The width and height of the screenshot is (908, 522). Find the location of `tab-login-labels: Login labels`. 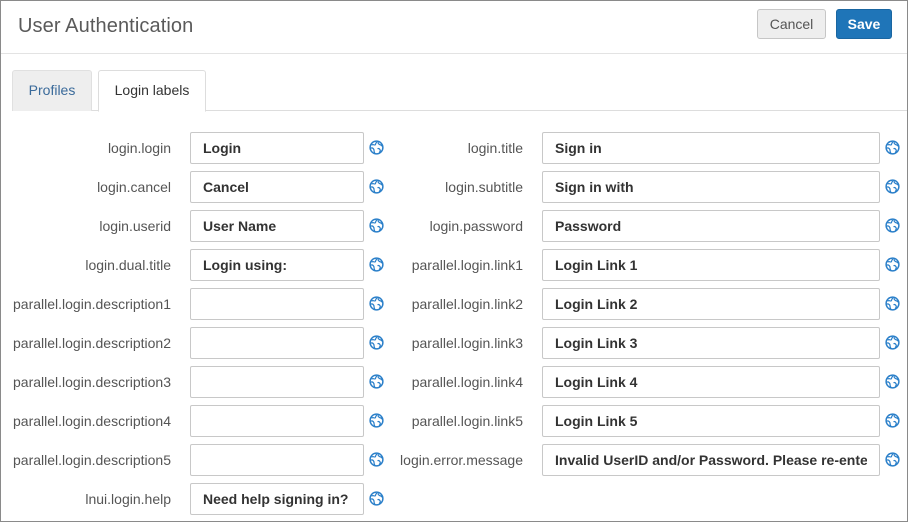

tab-login-labels: Login labels is located at coordinates (152, 91).